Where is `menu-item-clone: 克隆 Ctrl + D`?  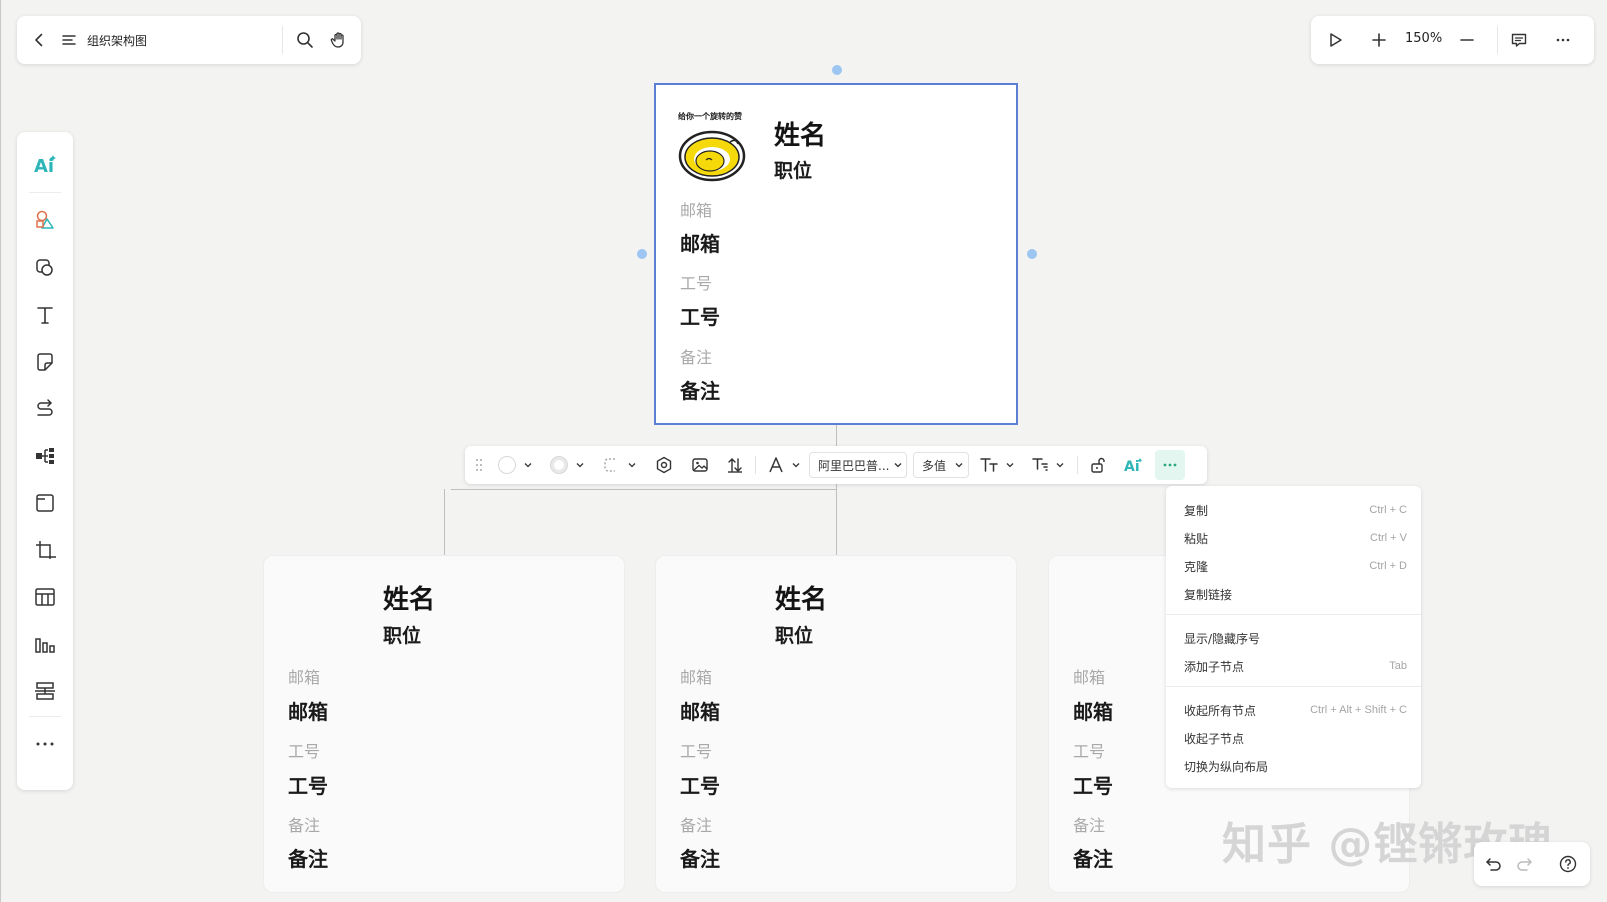
menu-item-clone: 克隆 Ctrl + D is located at coordinates (1295, 566).